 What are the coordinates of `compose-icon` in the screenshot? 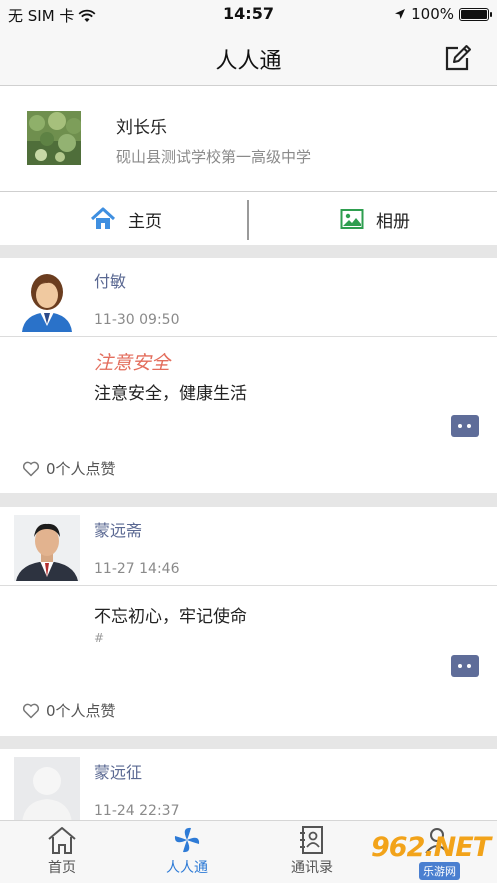 It's located at (457, 58).